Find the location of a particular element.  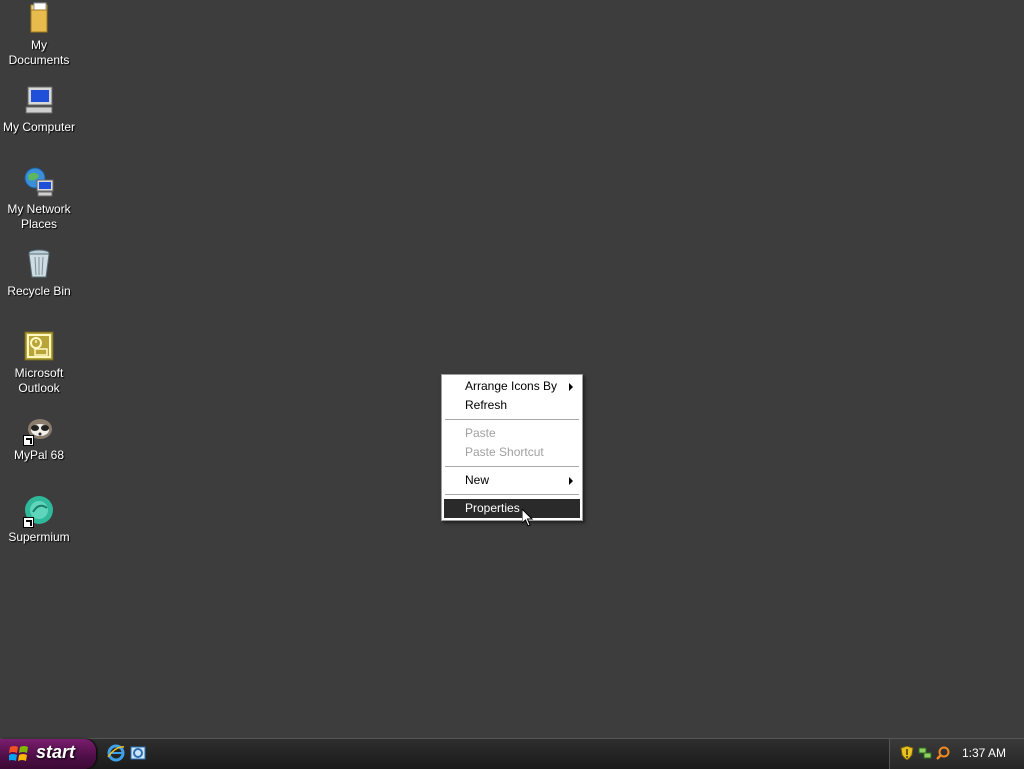

folder-icon is located at coordinates (39, 18).